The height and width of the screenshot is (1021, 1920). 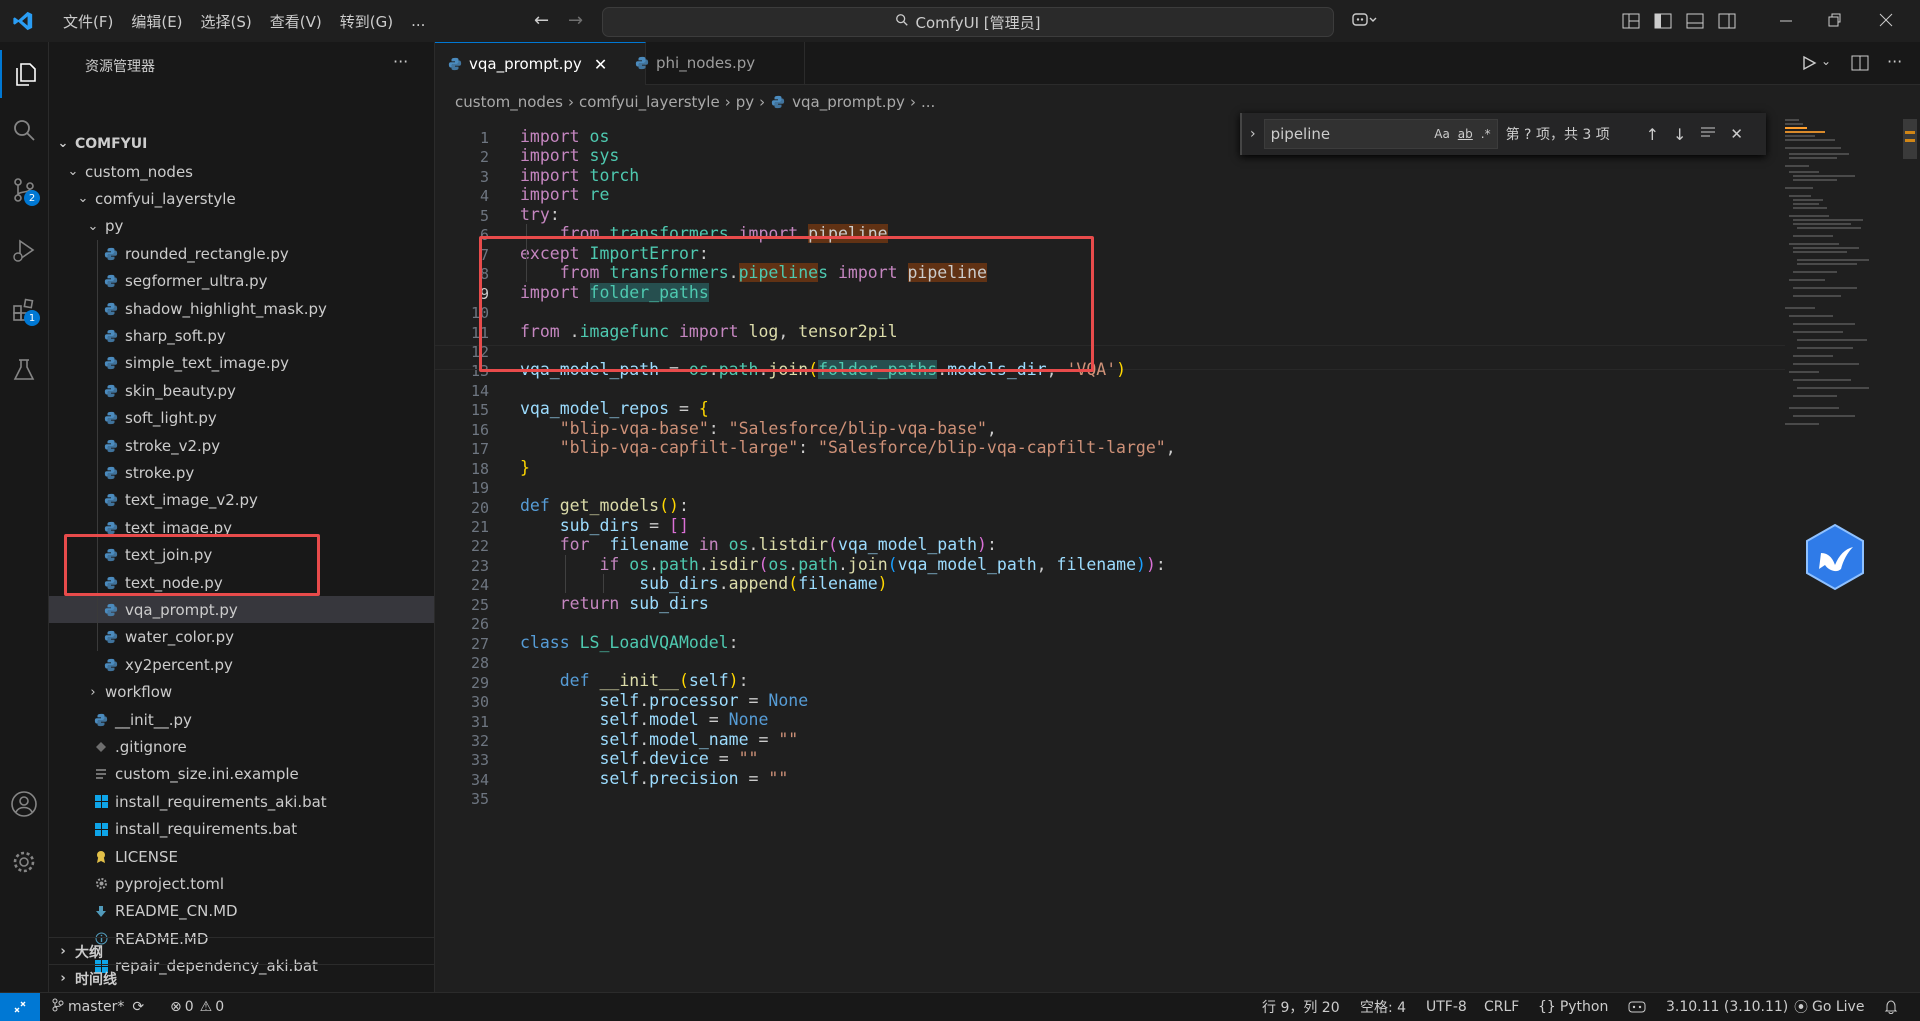 What do you see at coordinates (179, 664) in the screenshot?
I see `tree-item-label: xy2percent.py` at bounding box center [179, 664].